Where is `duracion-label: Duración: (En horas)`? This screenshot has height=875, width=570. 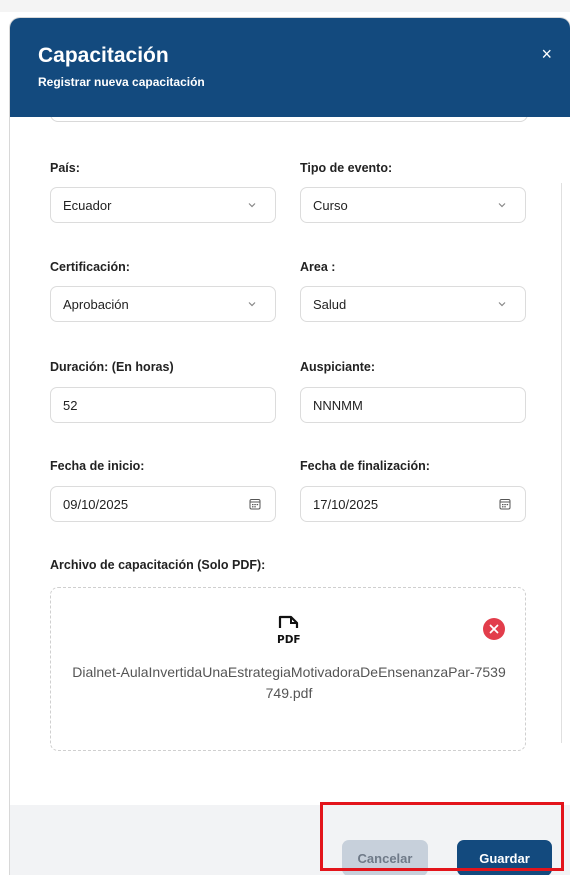
duracion-label: Duración: (En horas) is located at coordinates (112, 367).